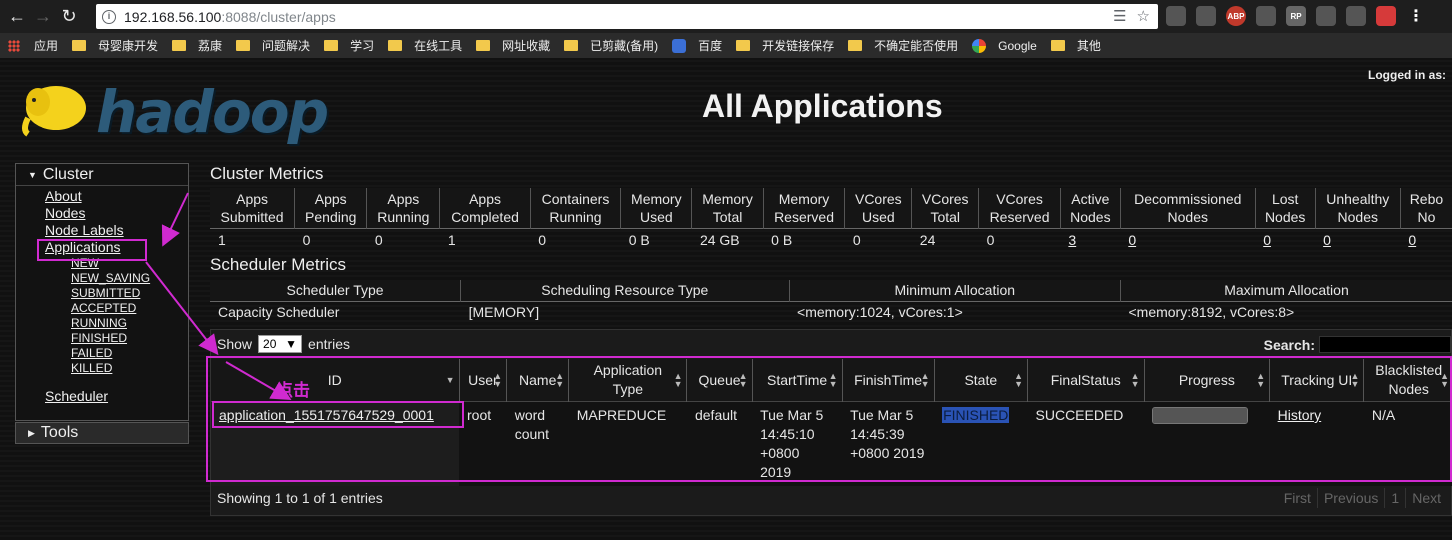  Describe the element at coordinates (719, 380) in the screenshot. I see `column-header-queue: Queue ▲ ▼` at that location.